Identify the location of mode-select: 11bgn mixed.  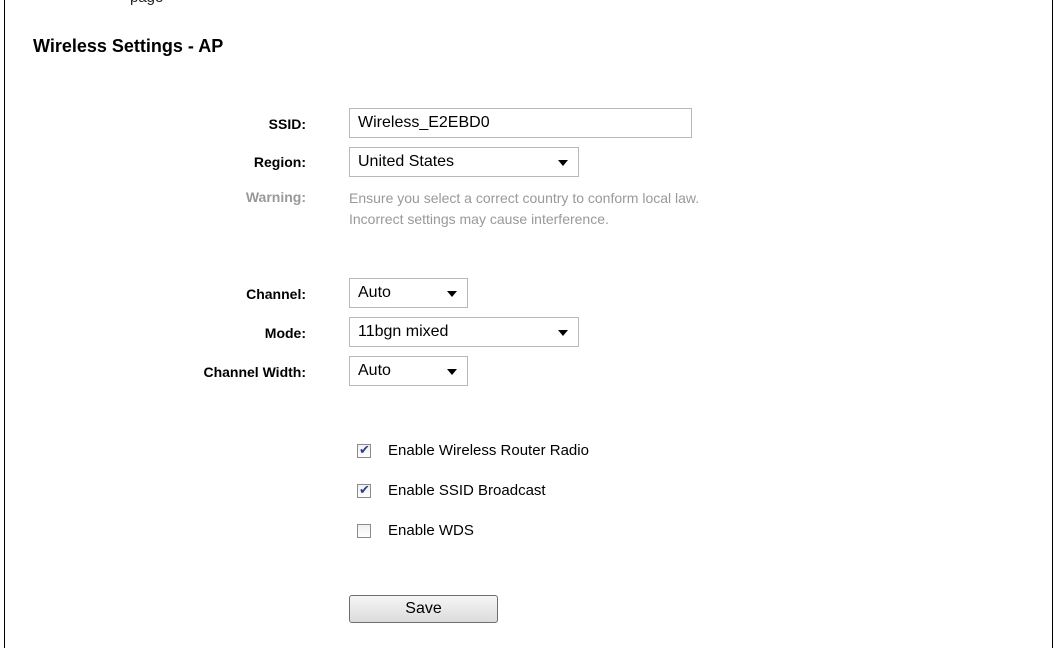
(464, 332).